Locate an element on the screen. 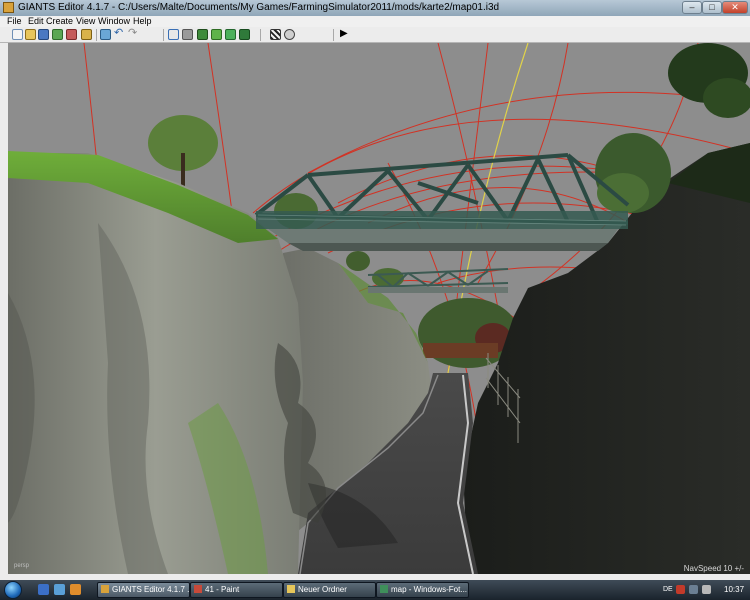 This screenshot has height=600, width=750. language-indicator: DE is located at coordinates (668, 589).